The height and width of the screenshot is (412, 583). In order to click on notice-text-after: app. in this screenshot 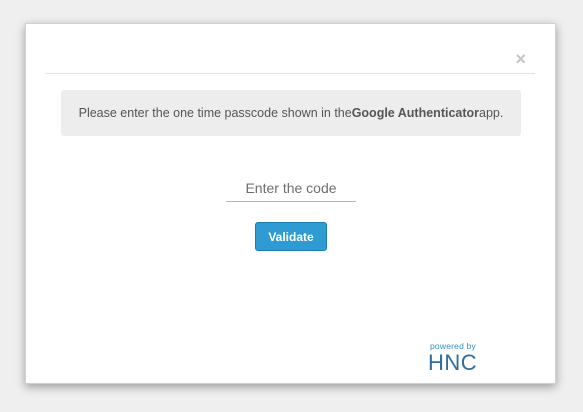, I will do `click(491, 113)`.